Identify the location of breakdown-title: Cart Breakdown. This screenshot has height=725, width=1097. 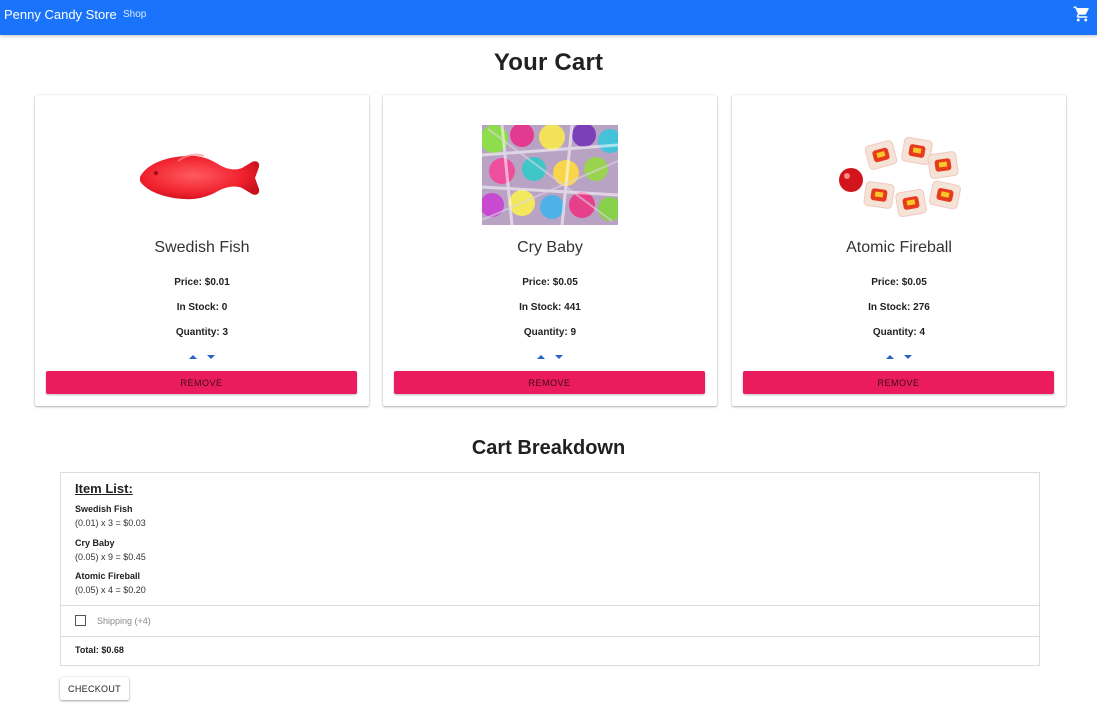
(548, 448).